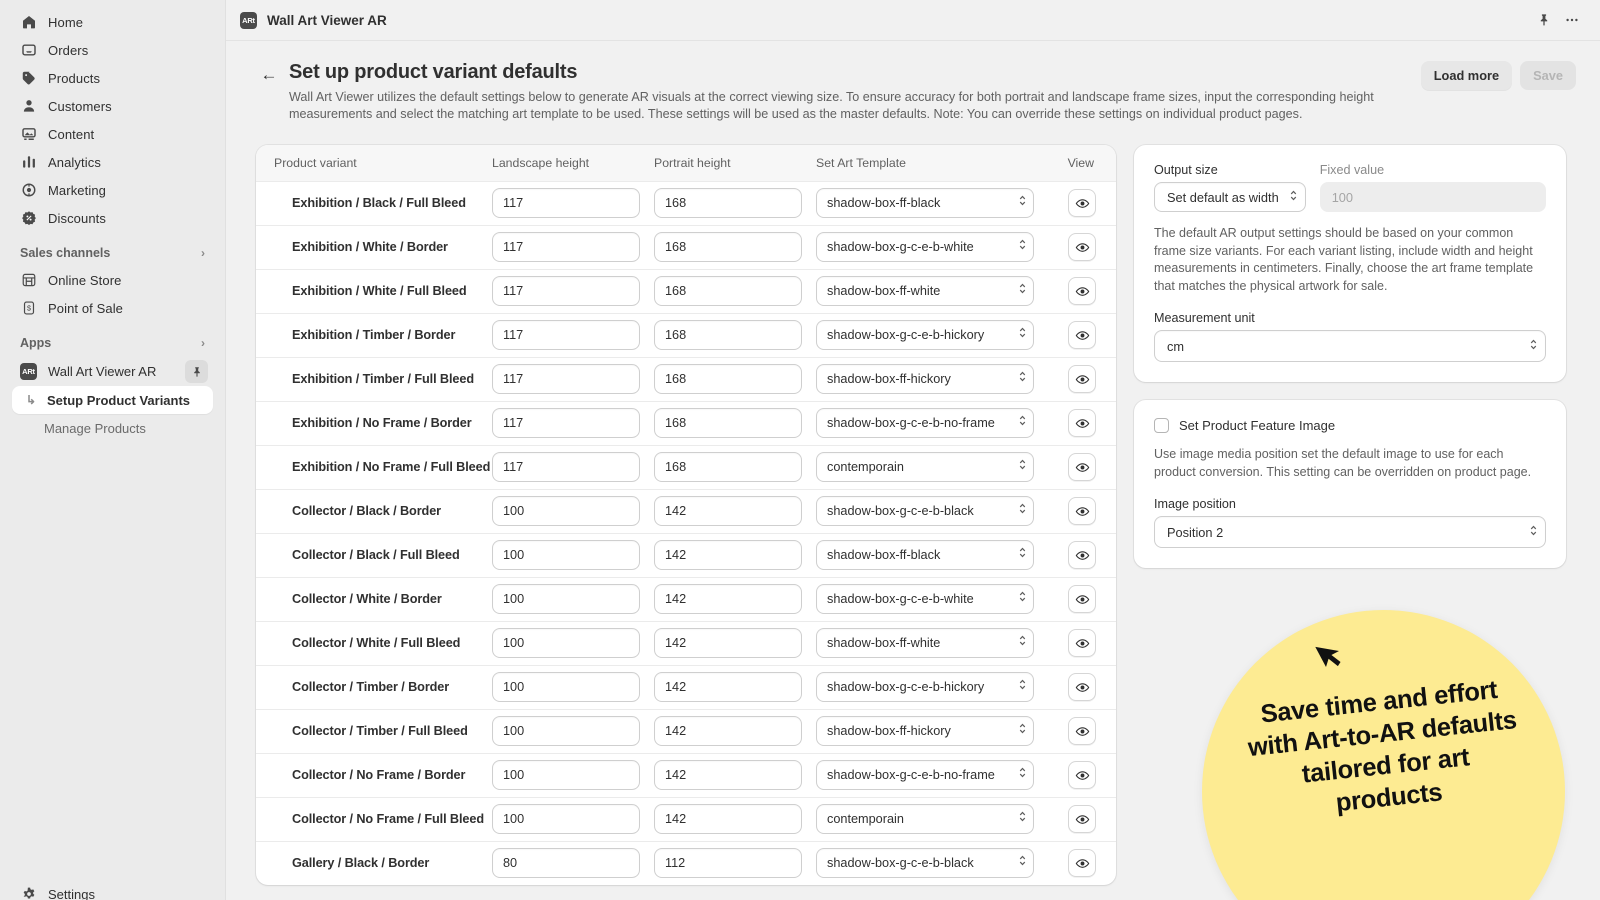 The width and height of the screenshot is (1600, 900). Describe the element at coordinates (112, 22) in the screenshot. I see `sidebar-item-home: Home` at that location.